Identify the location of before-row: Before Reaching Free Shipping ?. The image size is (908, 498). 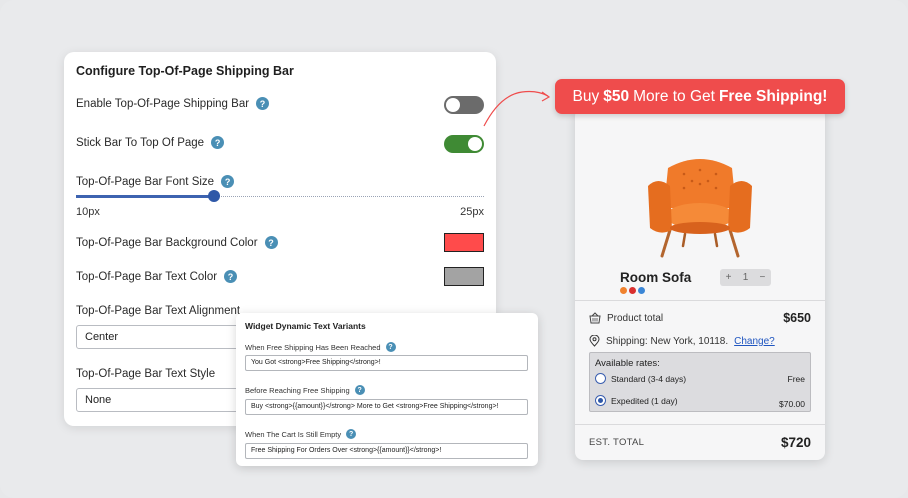
(305, 390).